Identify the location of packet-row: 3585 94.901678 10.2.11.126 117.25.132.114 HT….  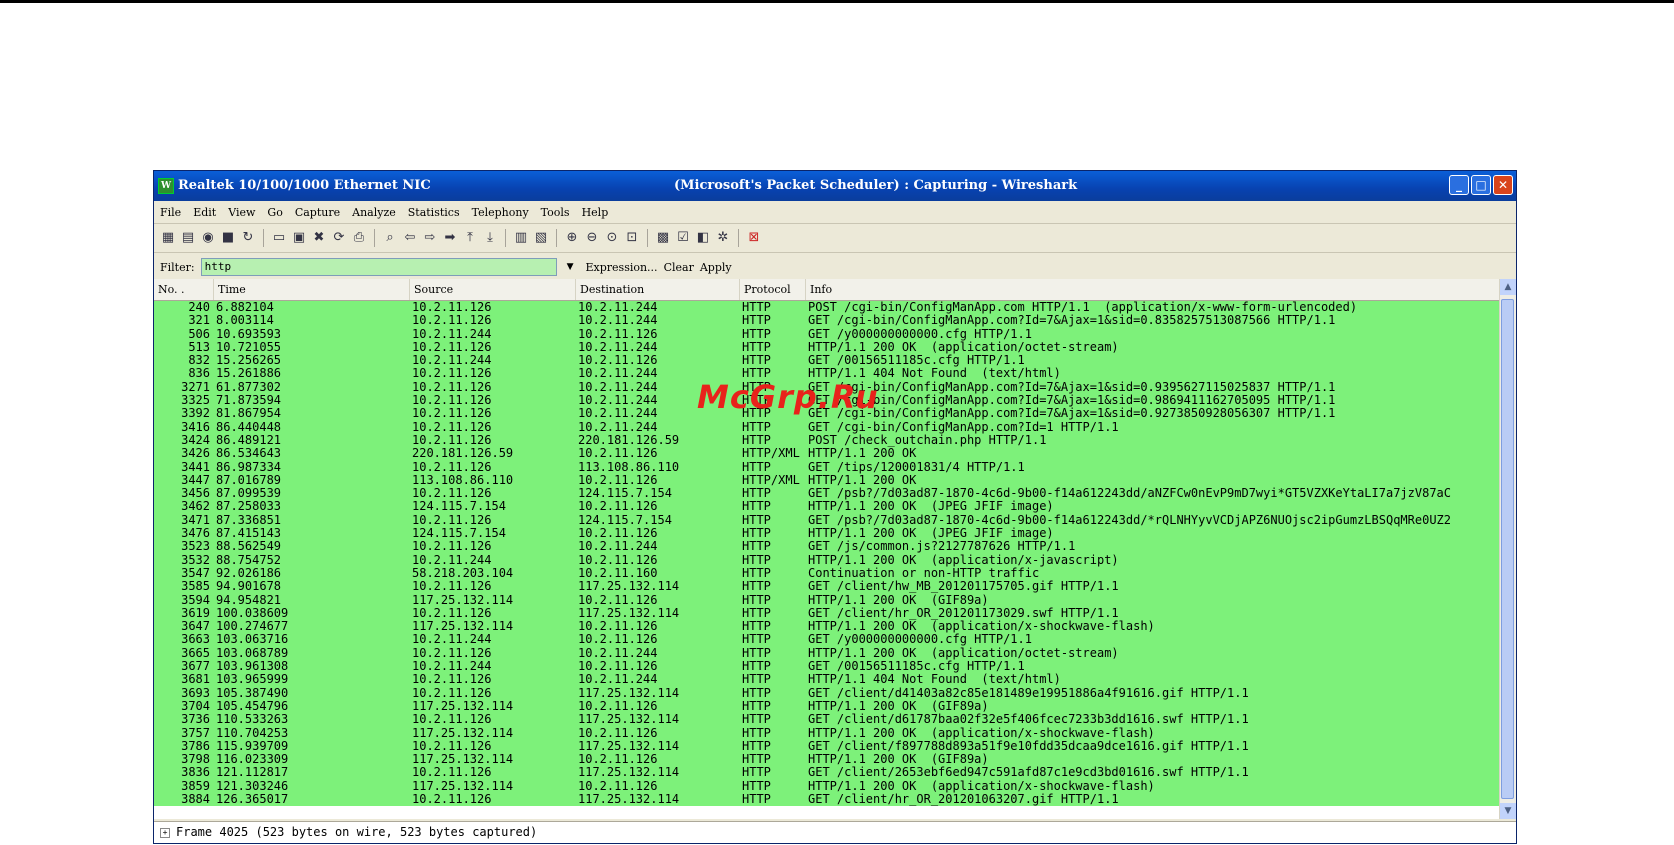
(828, 587).